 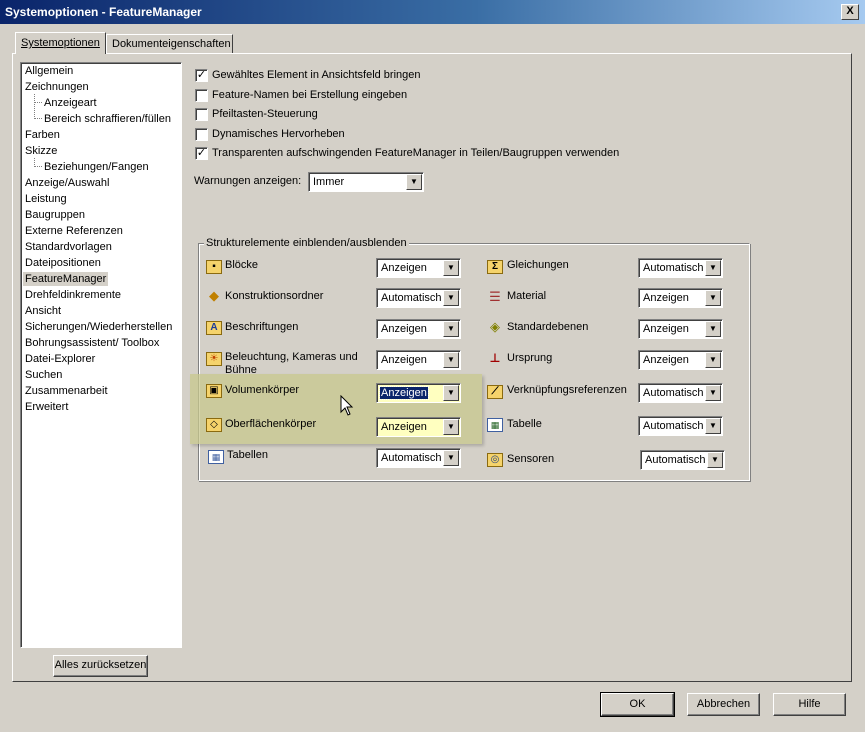 I want to click on tab-dokumenteigenschaften: Dokumenteigenschaften, so click(x=169, y=43).